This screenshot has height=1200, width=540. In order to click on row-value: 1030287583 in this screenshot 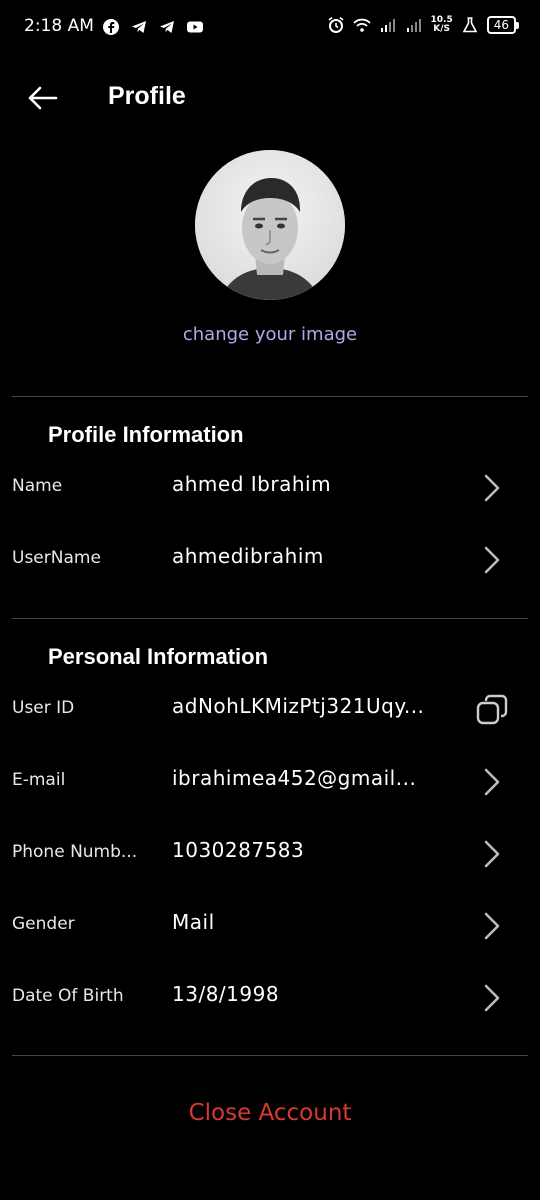, I will do `click(238, 850)`.